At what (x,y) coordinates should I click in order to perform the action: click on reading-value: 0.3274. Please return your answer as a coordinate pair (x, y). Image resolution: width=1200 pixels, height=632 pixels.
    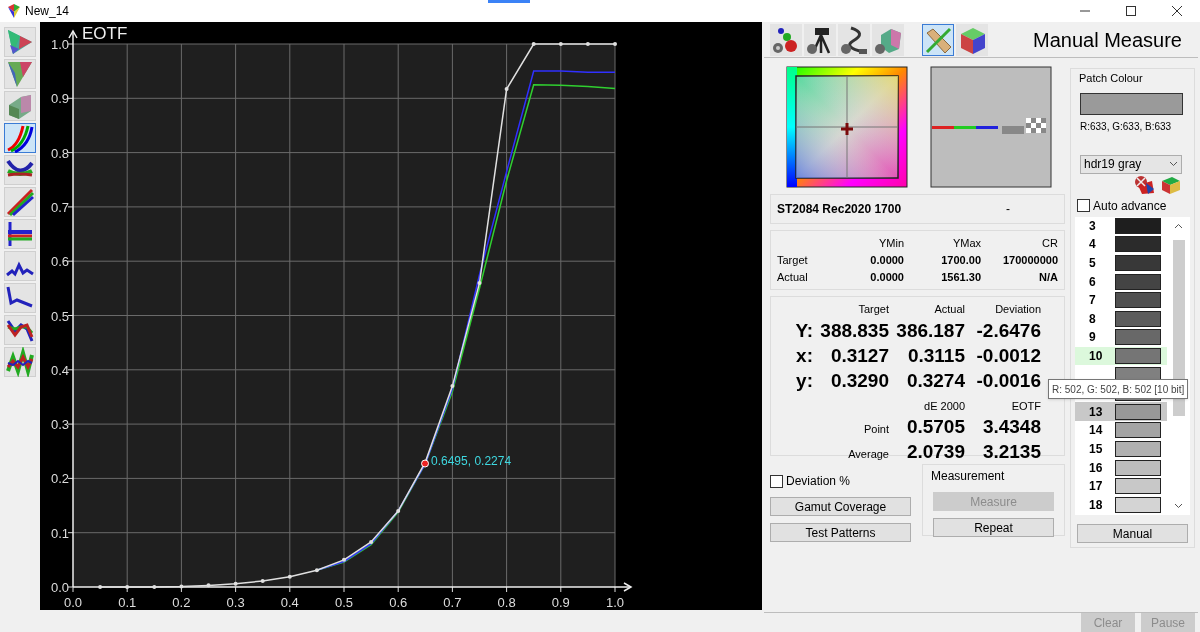
    Looking at the image, I should click on (935, 380).